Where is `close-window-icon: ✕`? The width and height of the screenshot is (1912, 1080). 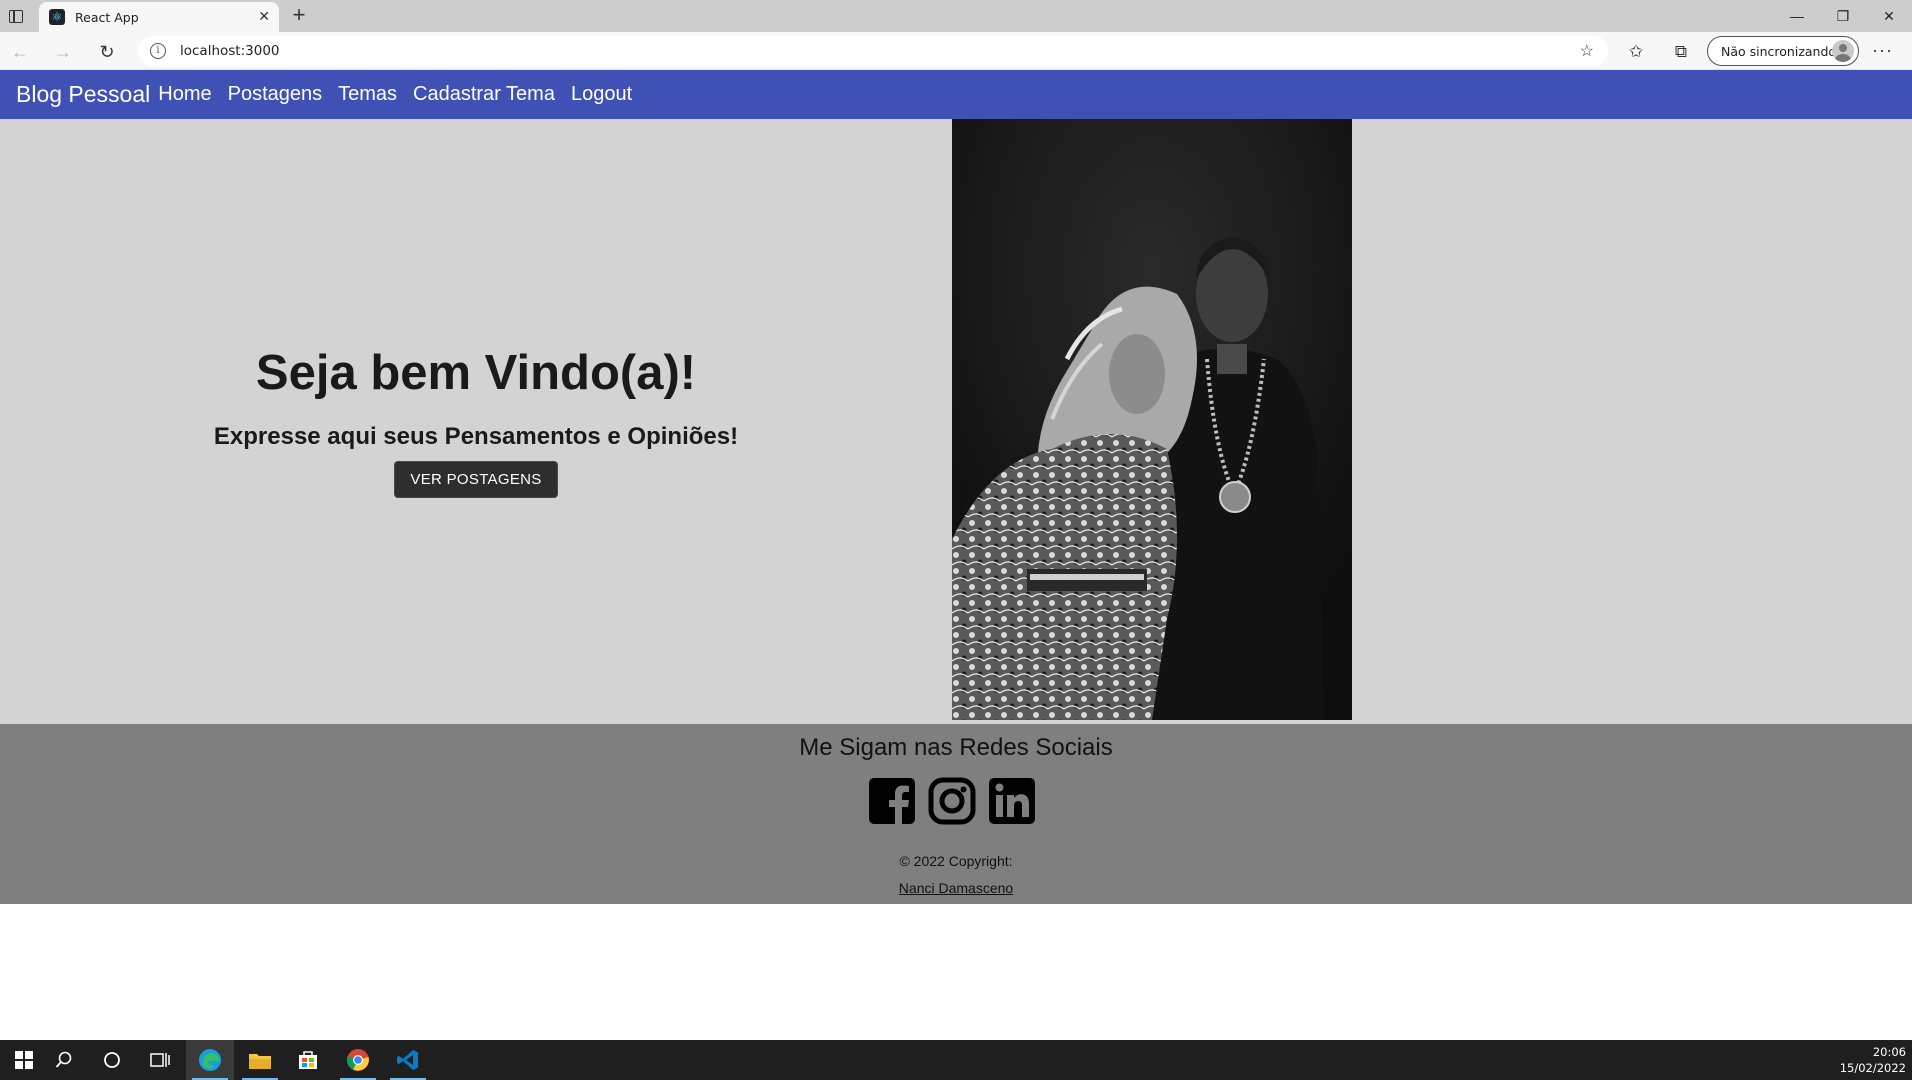
close-window-icon: ✕ is located at coordinates (1889, 16).